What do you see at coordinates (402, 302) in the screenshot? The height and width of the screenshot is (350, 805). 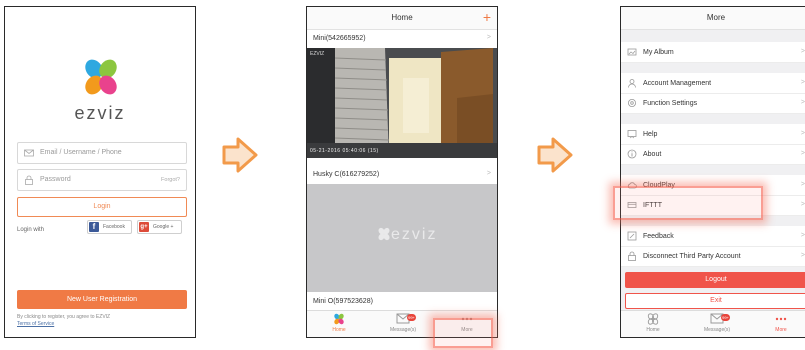 I see `camera-row: Mini O(597523628)` at bounding box center [402, 302].